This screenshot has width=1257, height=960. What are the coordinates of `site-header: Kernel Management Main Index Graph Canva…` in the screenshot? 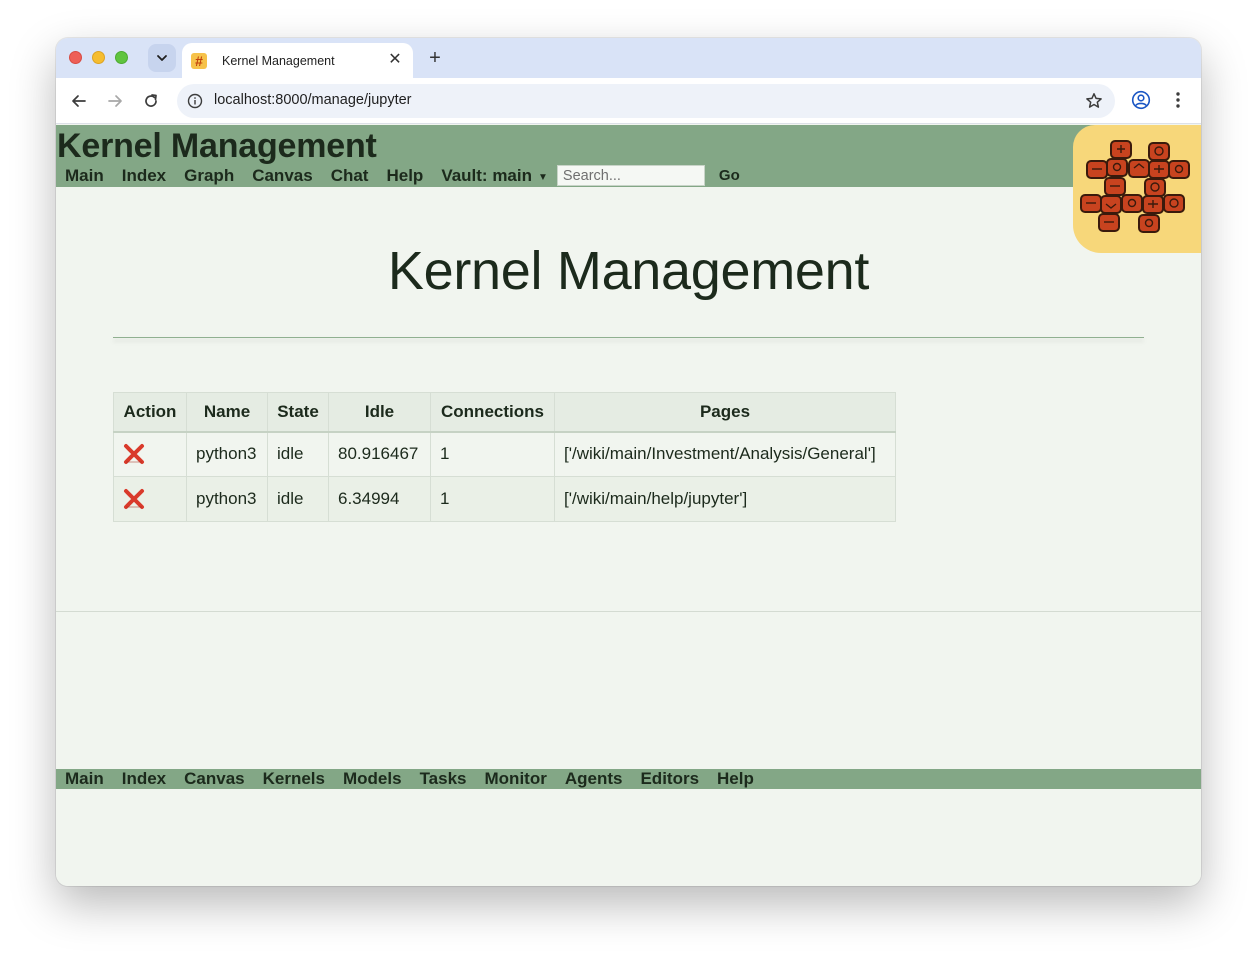 It's located at (628, 156).